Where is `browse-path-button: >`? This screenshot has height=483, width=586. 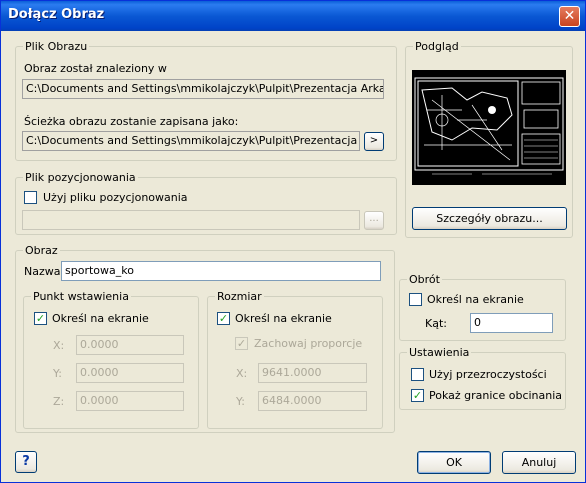
browse-path-button: > is located at coordinates (374, 141).